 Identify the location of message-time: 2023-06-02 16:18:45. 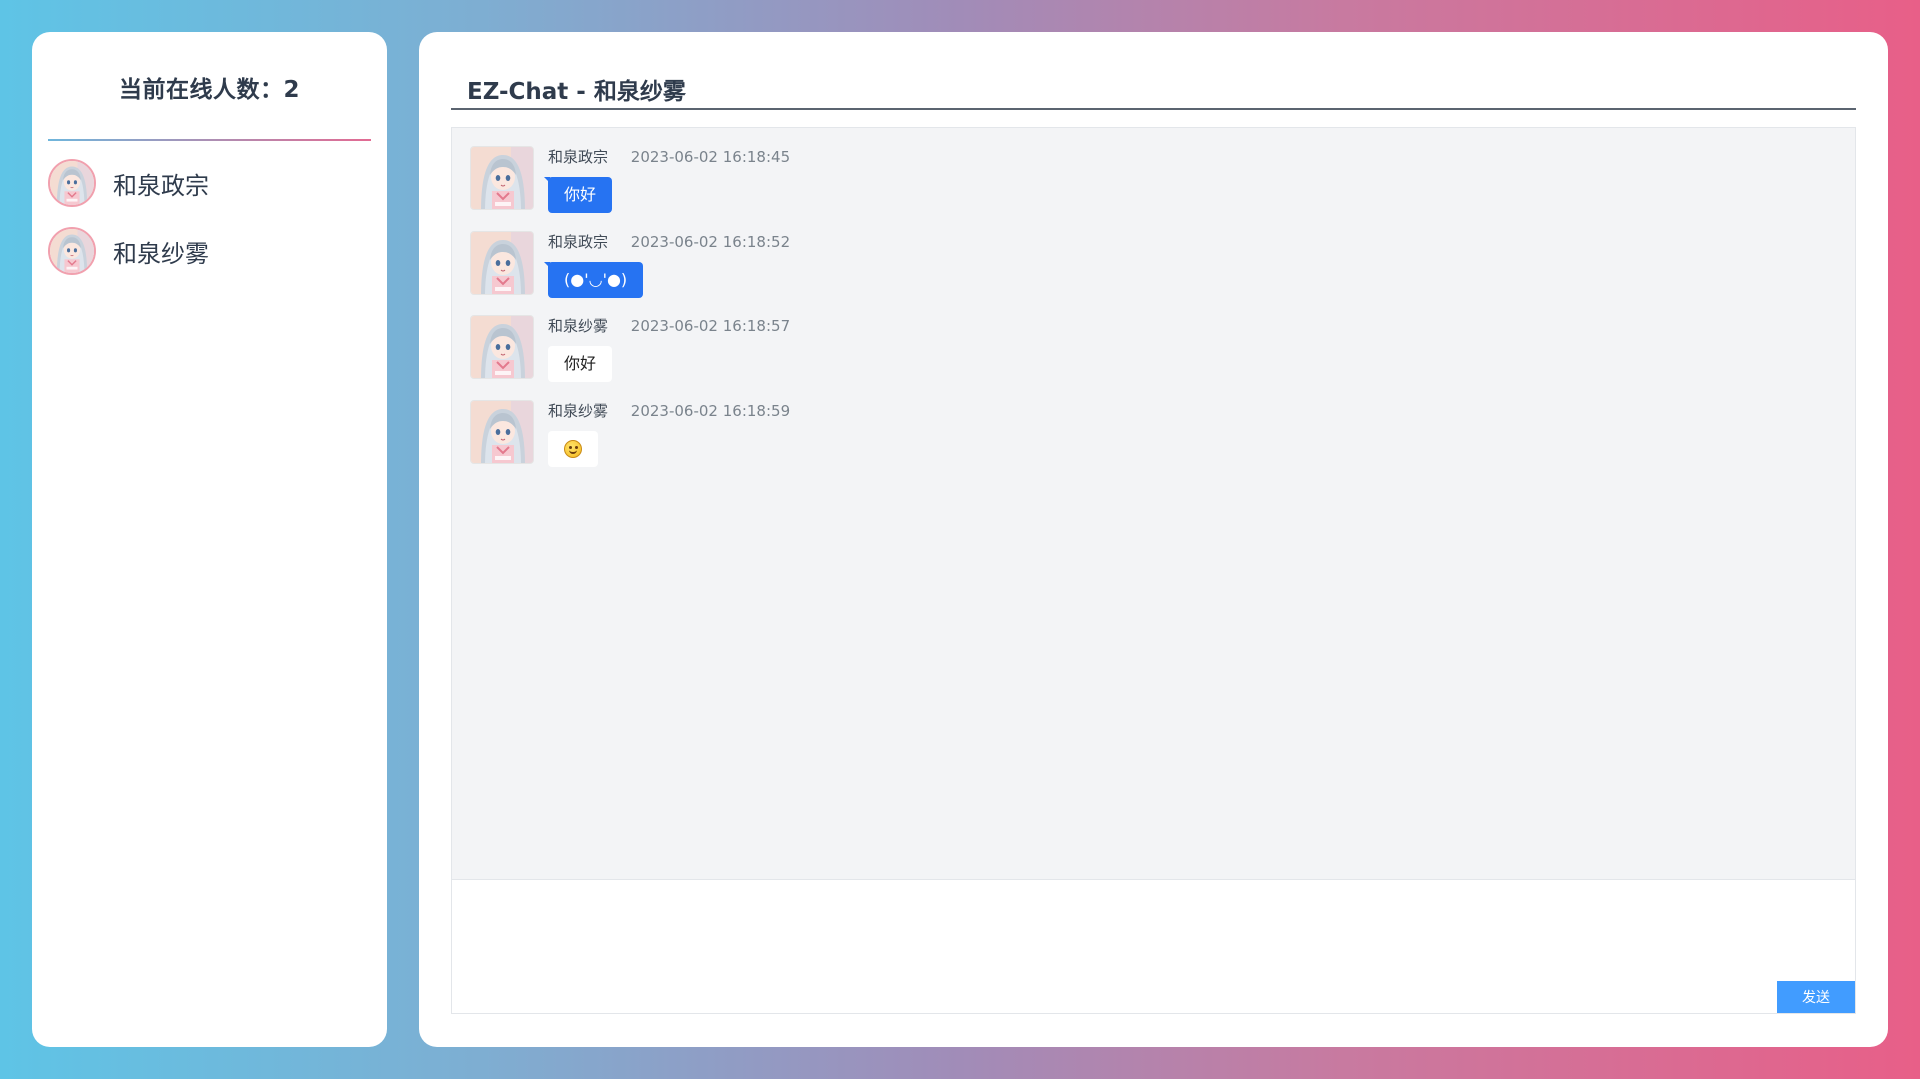
(710, 157).